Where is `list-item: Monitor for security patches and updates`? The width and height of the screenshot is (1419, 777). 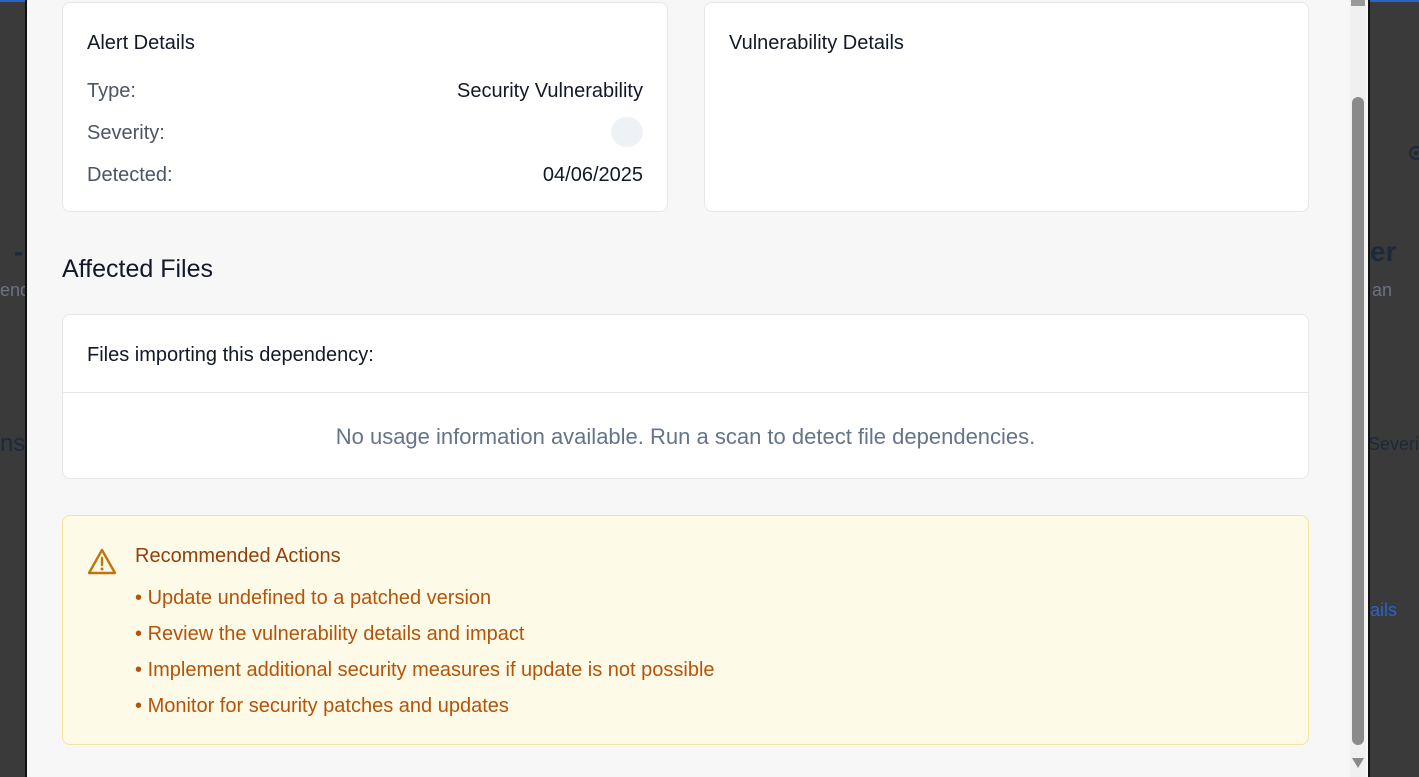 list-item: Monitor for security patches and updates is located at coordinates (425, 712).